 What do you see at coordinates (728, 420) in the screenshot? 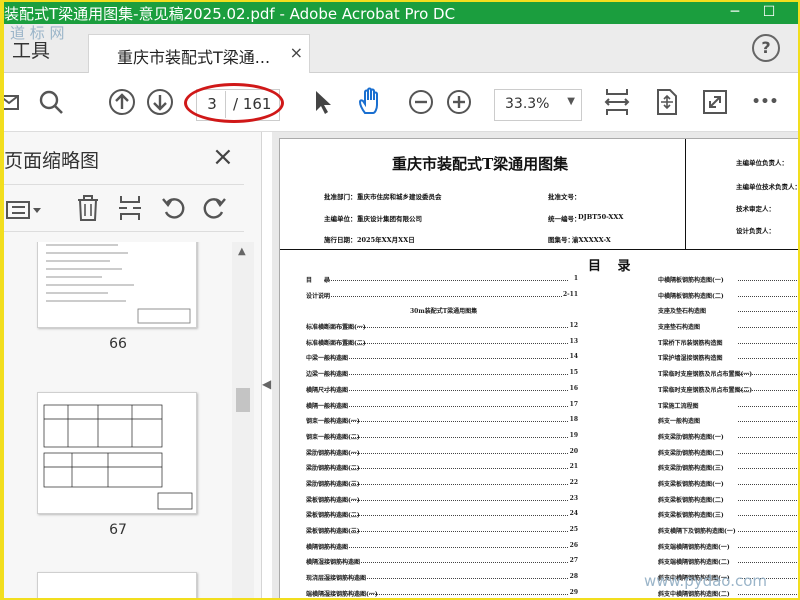
I see `toc-entry: 斜支一般构造图` at bounding box center [728, 420].